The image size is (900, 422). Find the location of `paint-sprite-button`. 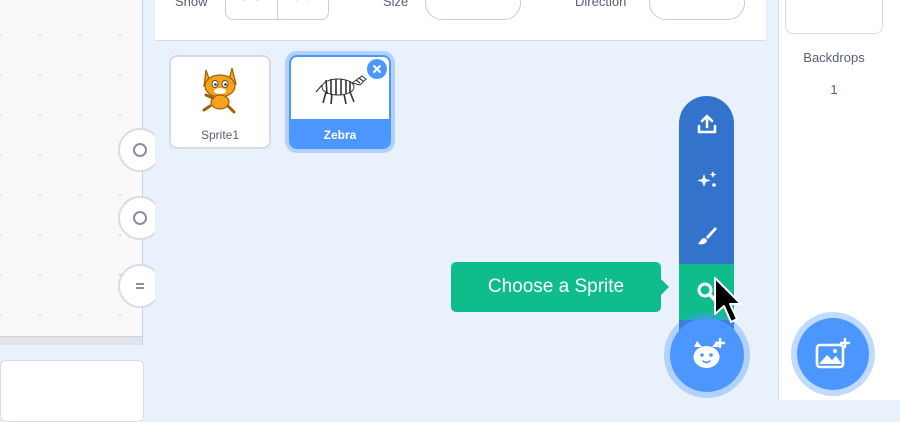

paint-sprite-button is located at coordinates (706, 236).